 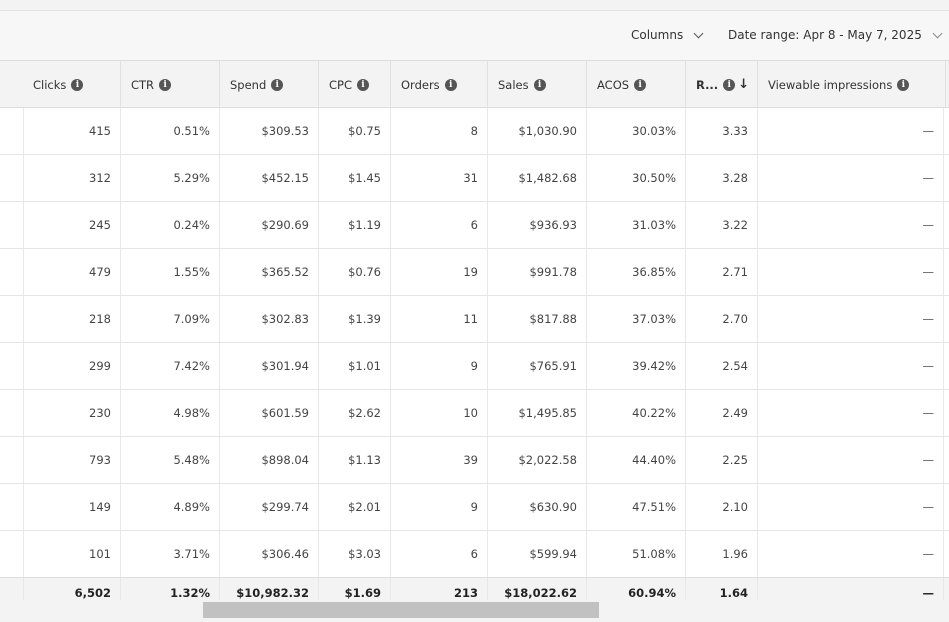 What do you see at coordinates (439, 413) in the screenshot?
I see `cell-orders: 10` at bounding box center [439, 413].